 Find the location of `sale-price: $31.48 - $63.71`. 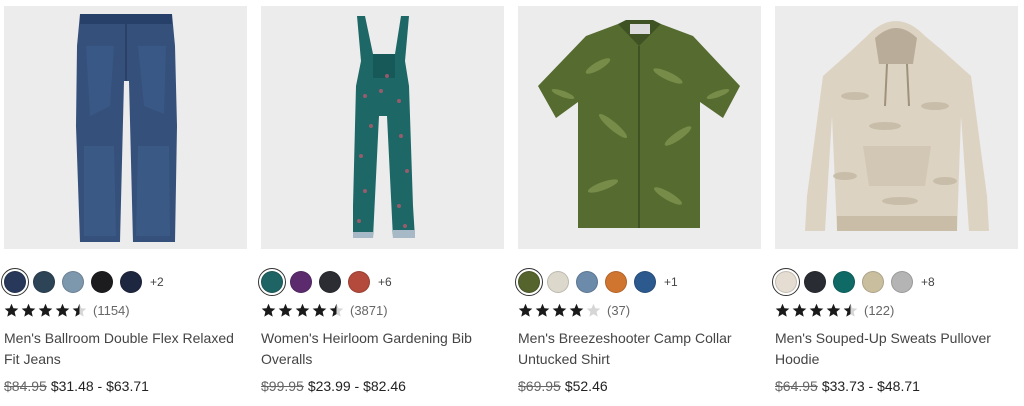

sale-price: $31.48 - $63.71 is located at coordinates (99, 386).